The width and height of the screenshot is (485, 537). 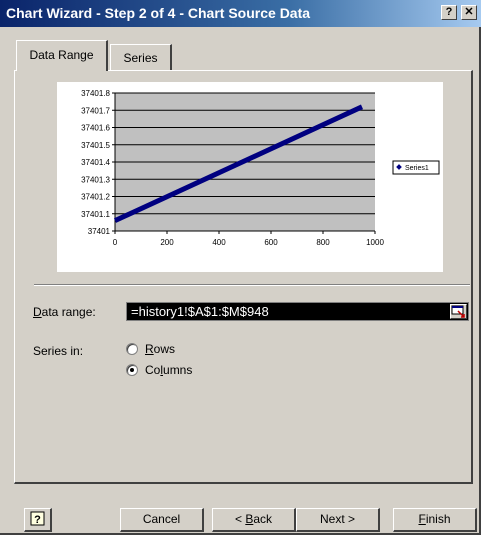 I want to click on tab-data-range: Data Range, so click(x=62, y=55).